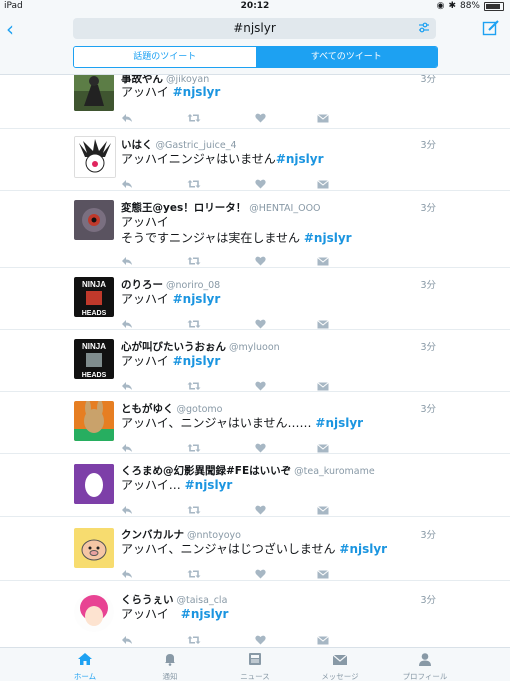 This screenshot has height=682, width=510. I want to click on user-handle: @gotomo, so click(200, 409).